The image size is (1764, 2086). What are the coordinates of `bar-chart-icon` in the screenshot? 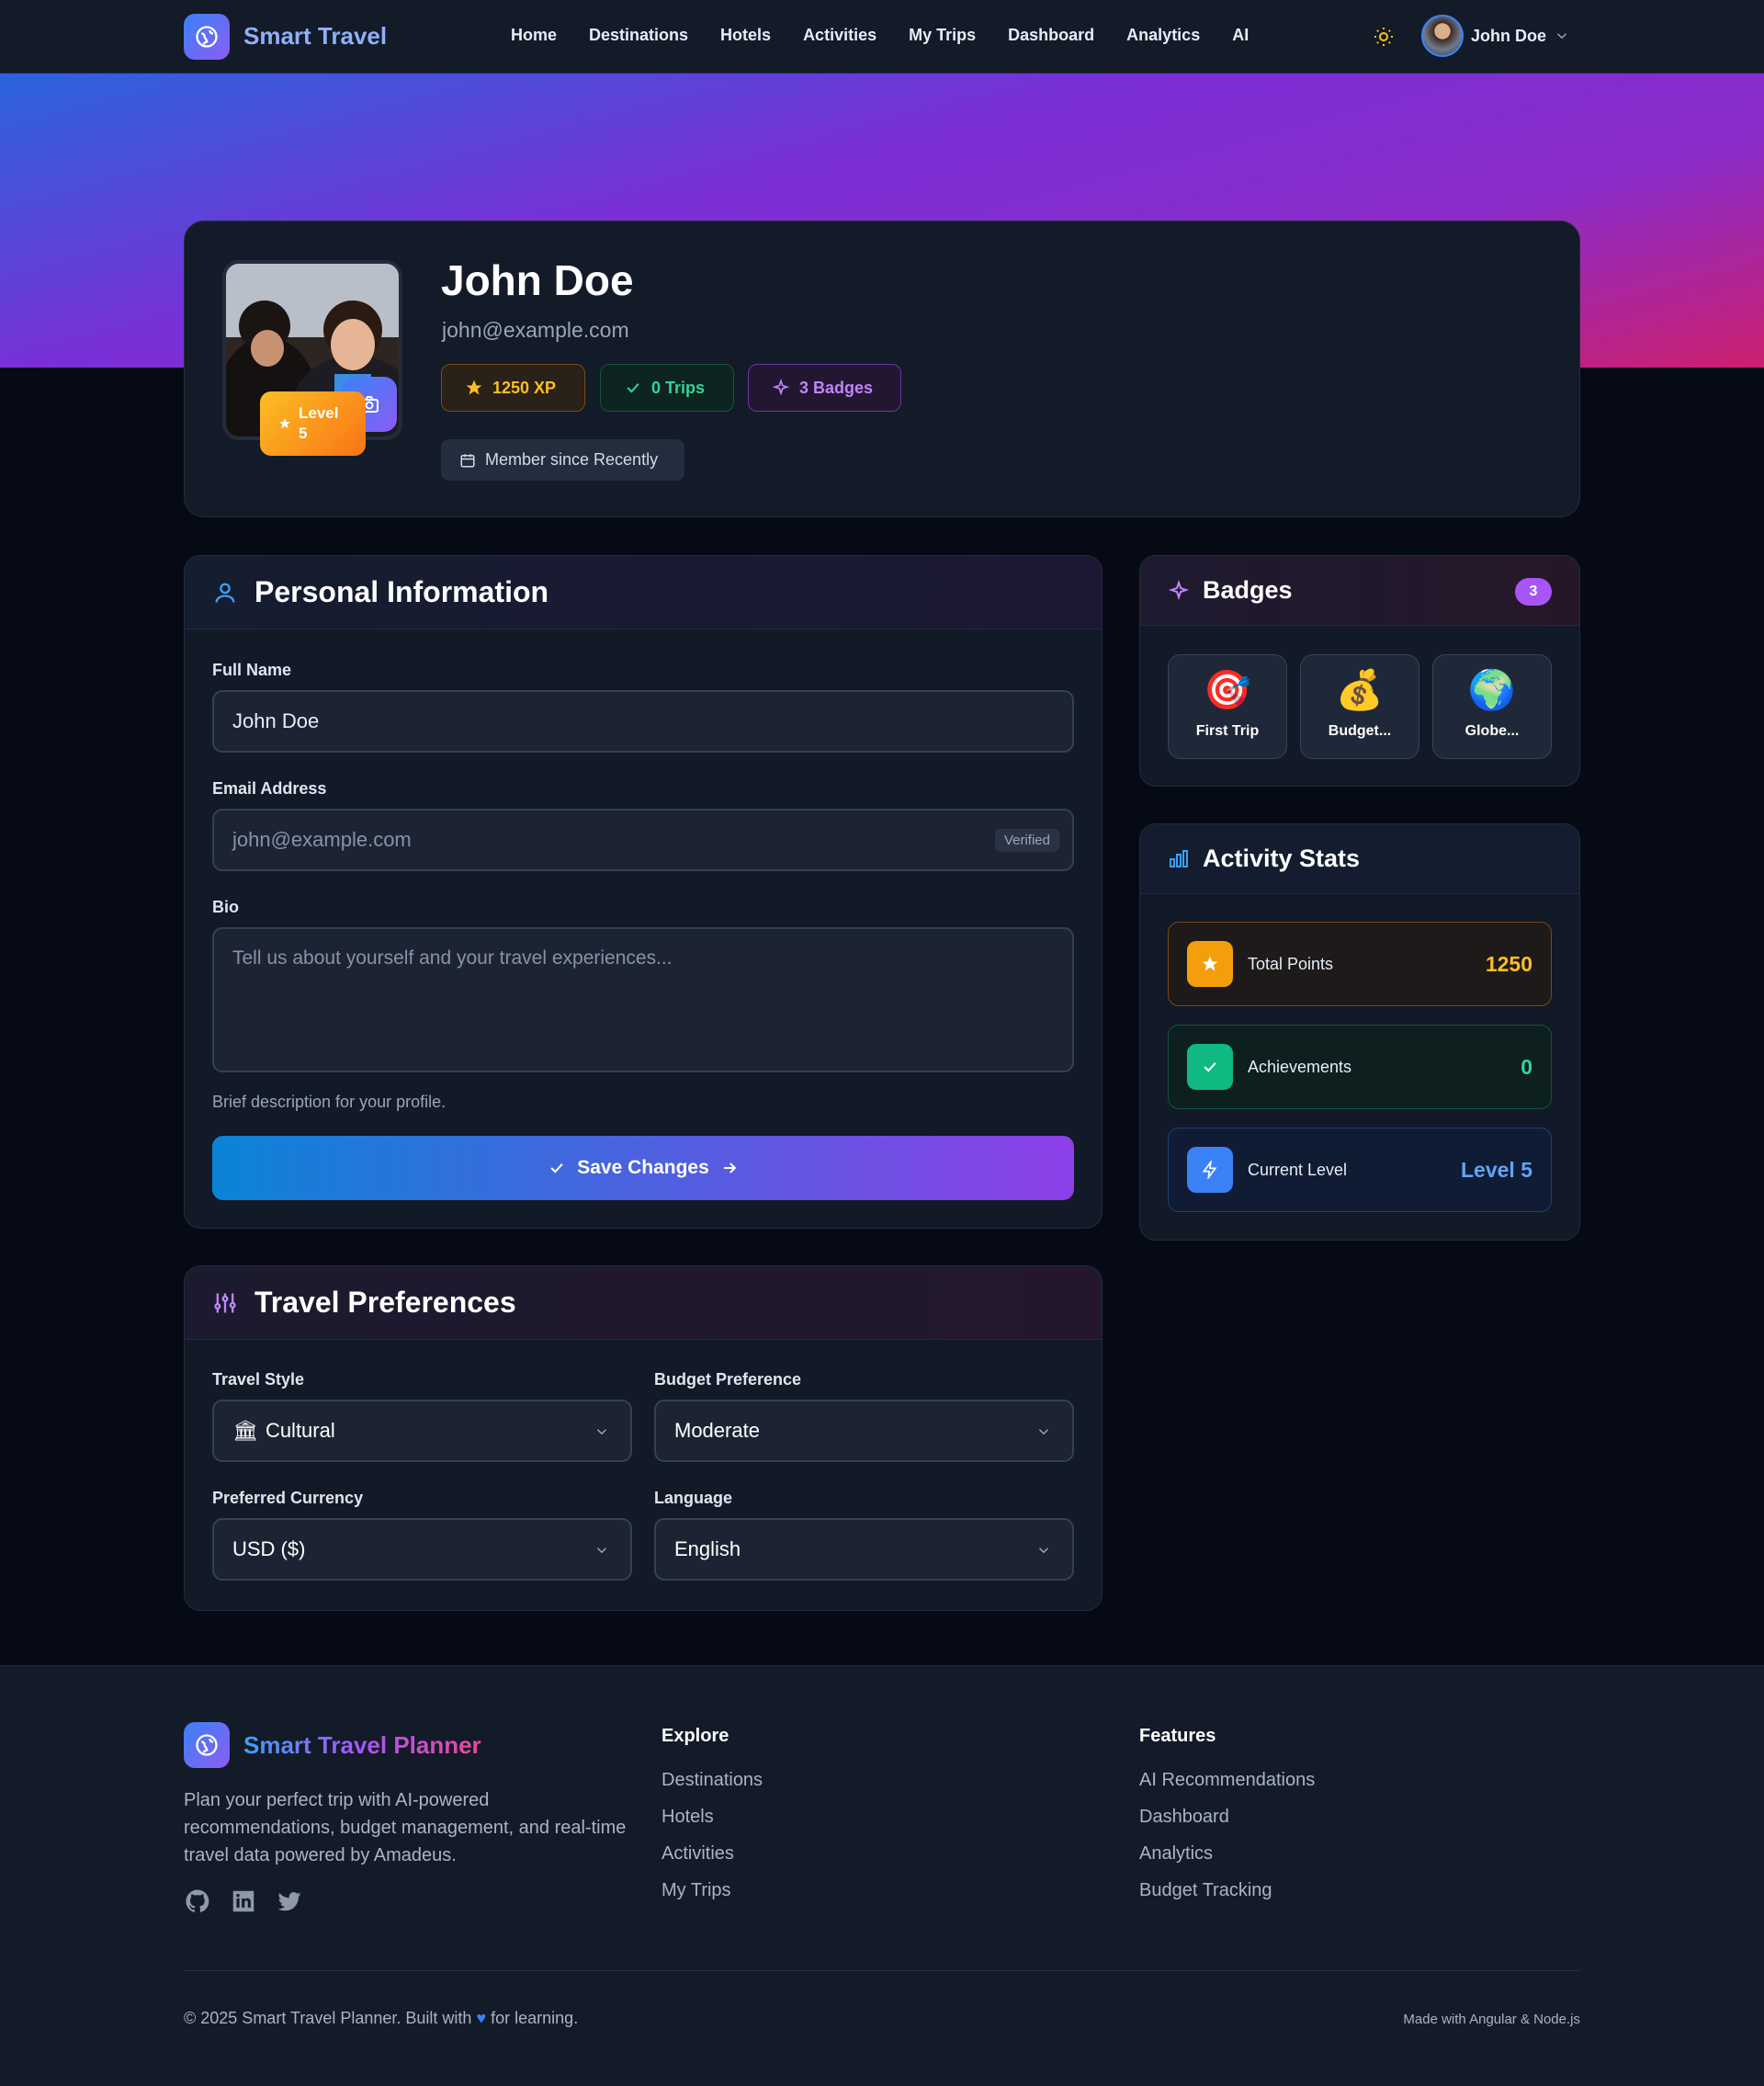 It's located at (1179, 858).